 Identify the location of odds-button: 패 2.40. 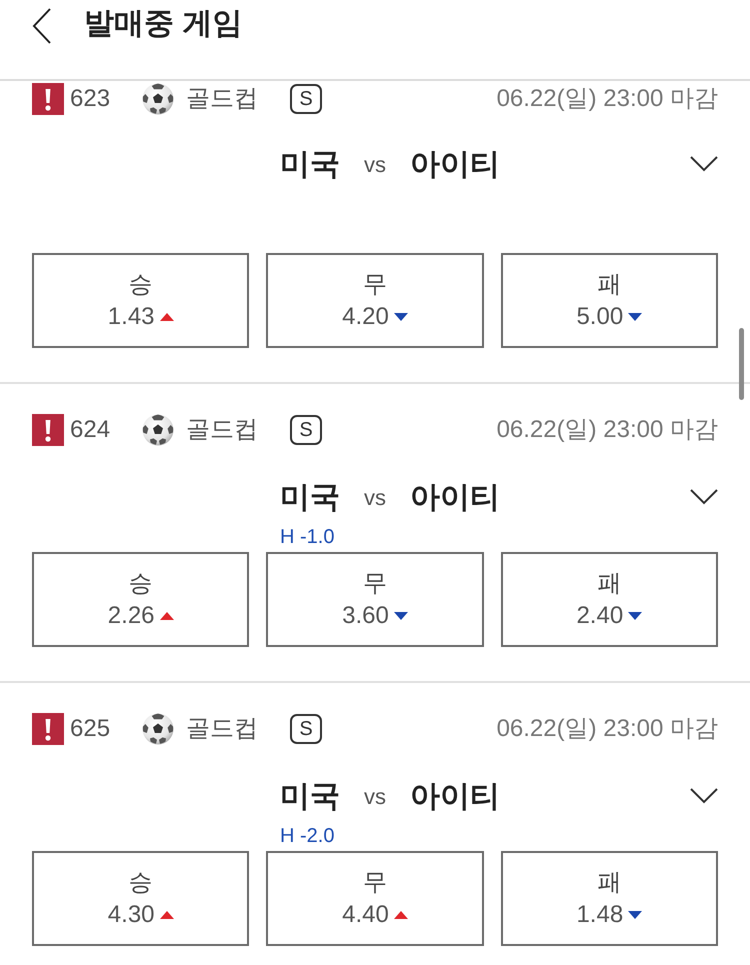
(609, 599).